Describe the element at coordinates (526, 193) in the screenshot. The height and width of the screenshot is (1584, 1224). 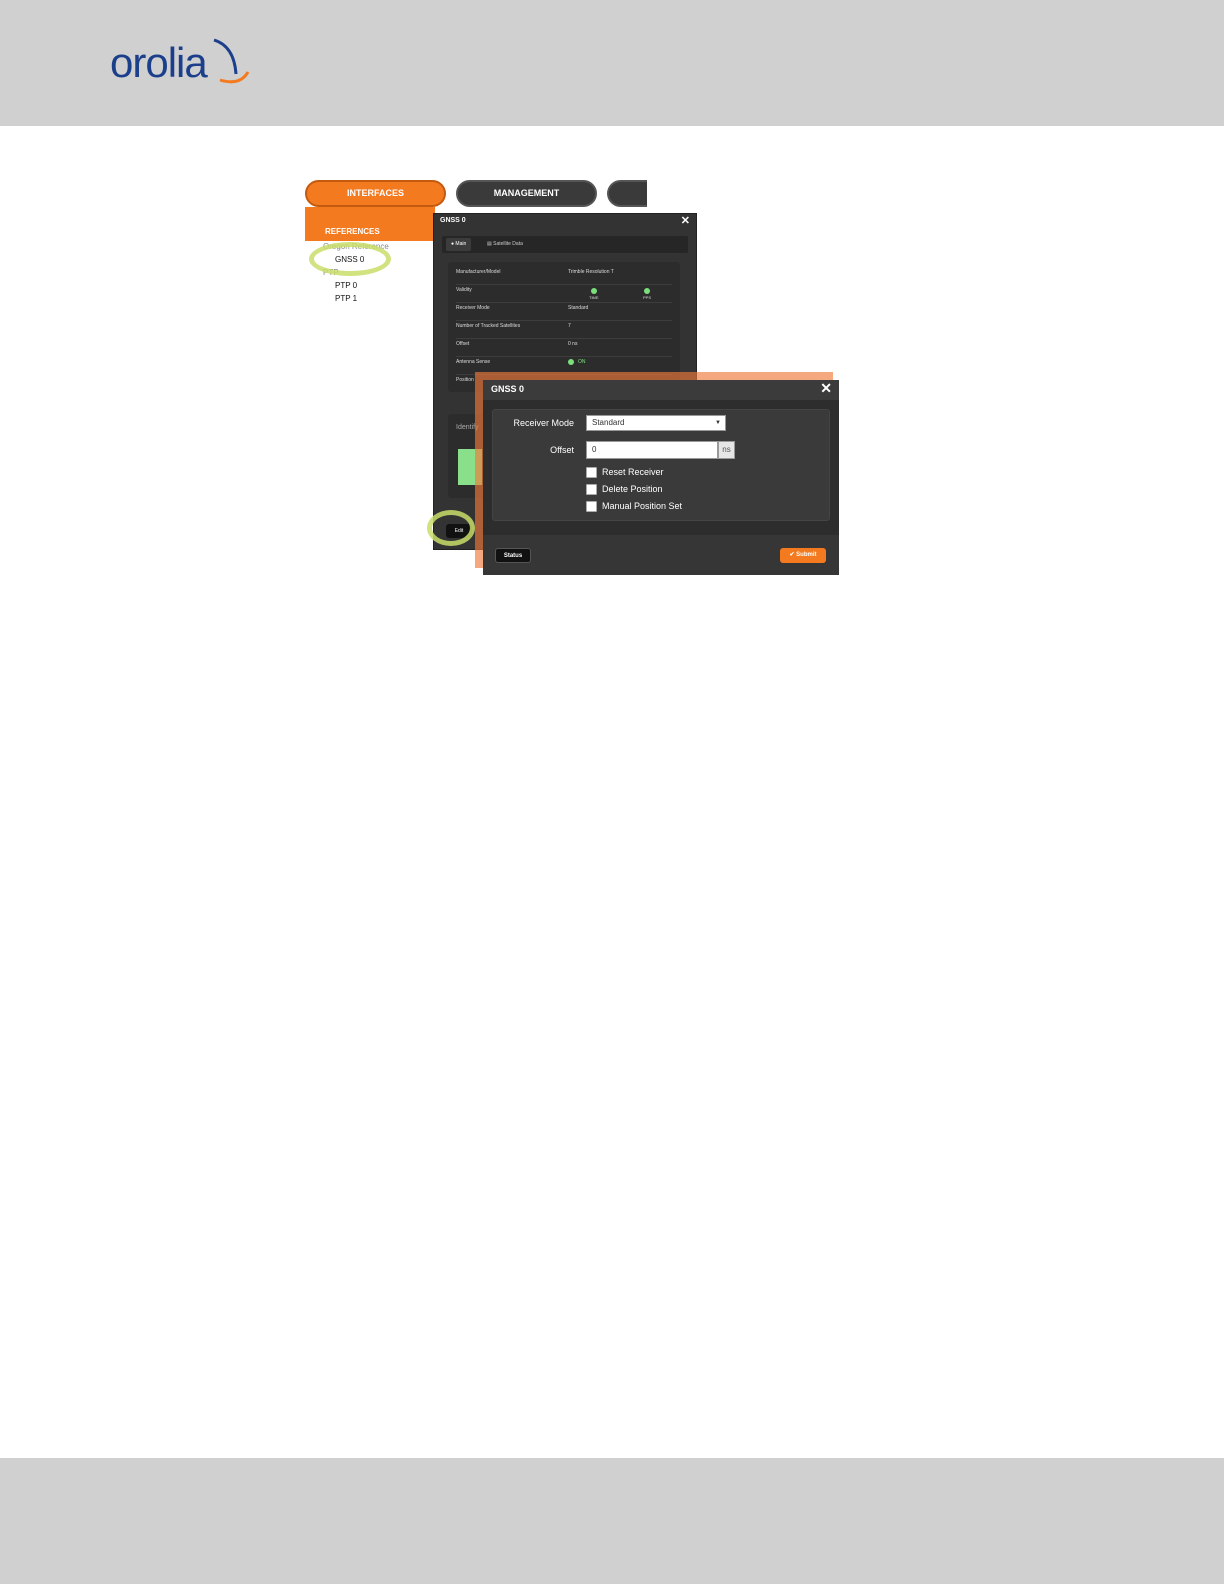
I see `nav-management-button: MANAGEMENT` at that location.